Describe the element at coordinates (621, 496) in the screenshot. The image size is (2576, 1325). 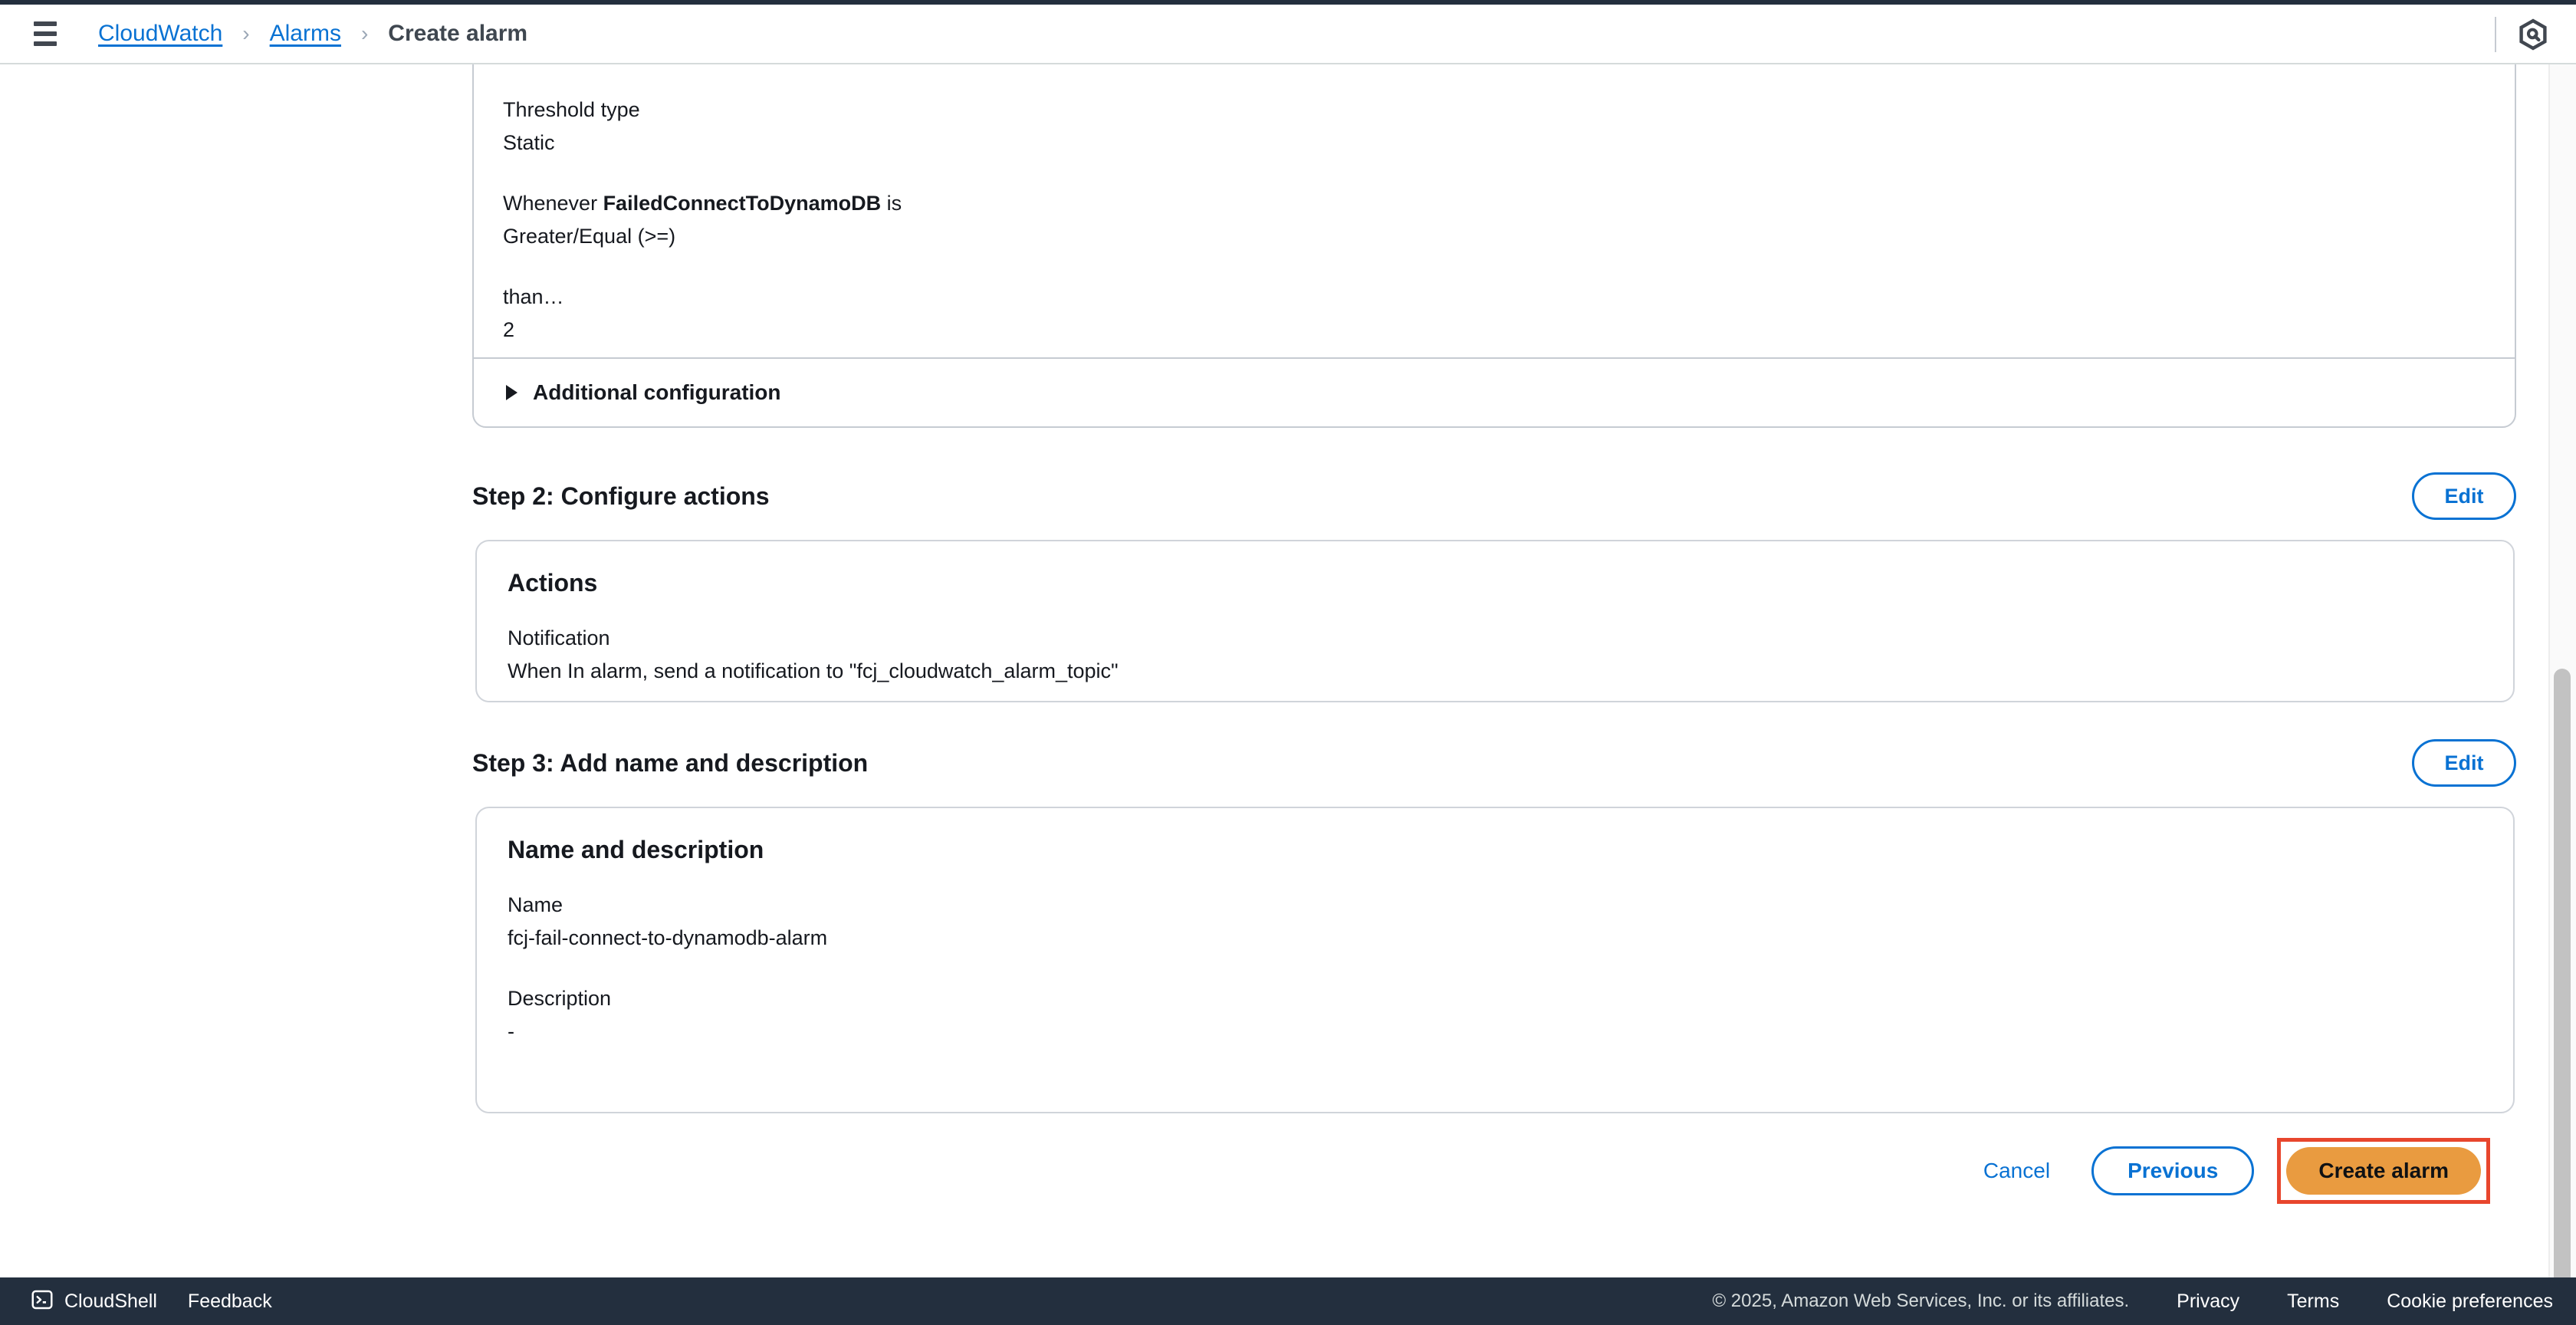
I see `step2-heading: Step 2: Configure actions` at that location.